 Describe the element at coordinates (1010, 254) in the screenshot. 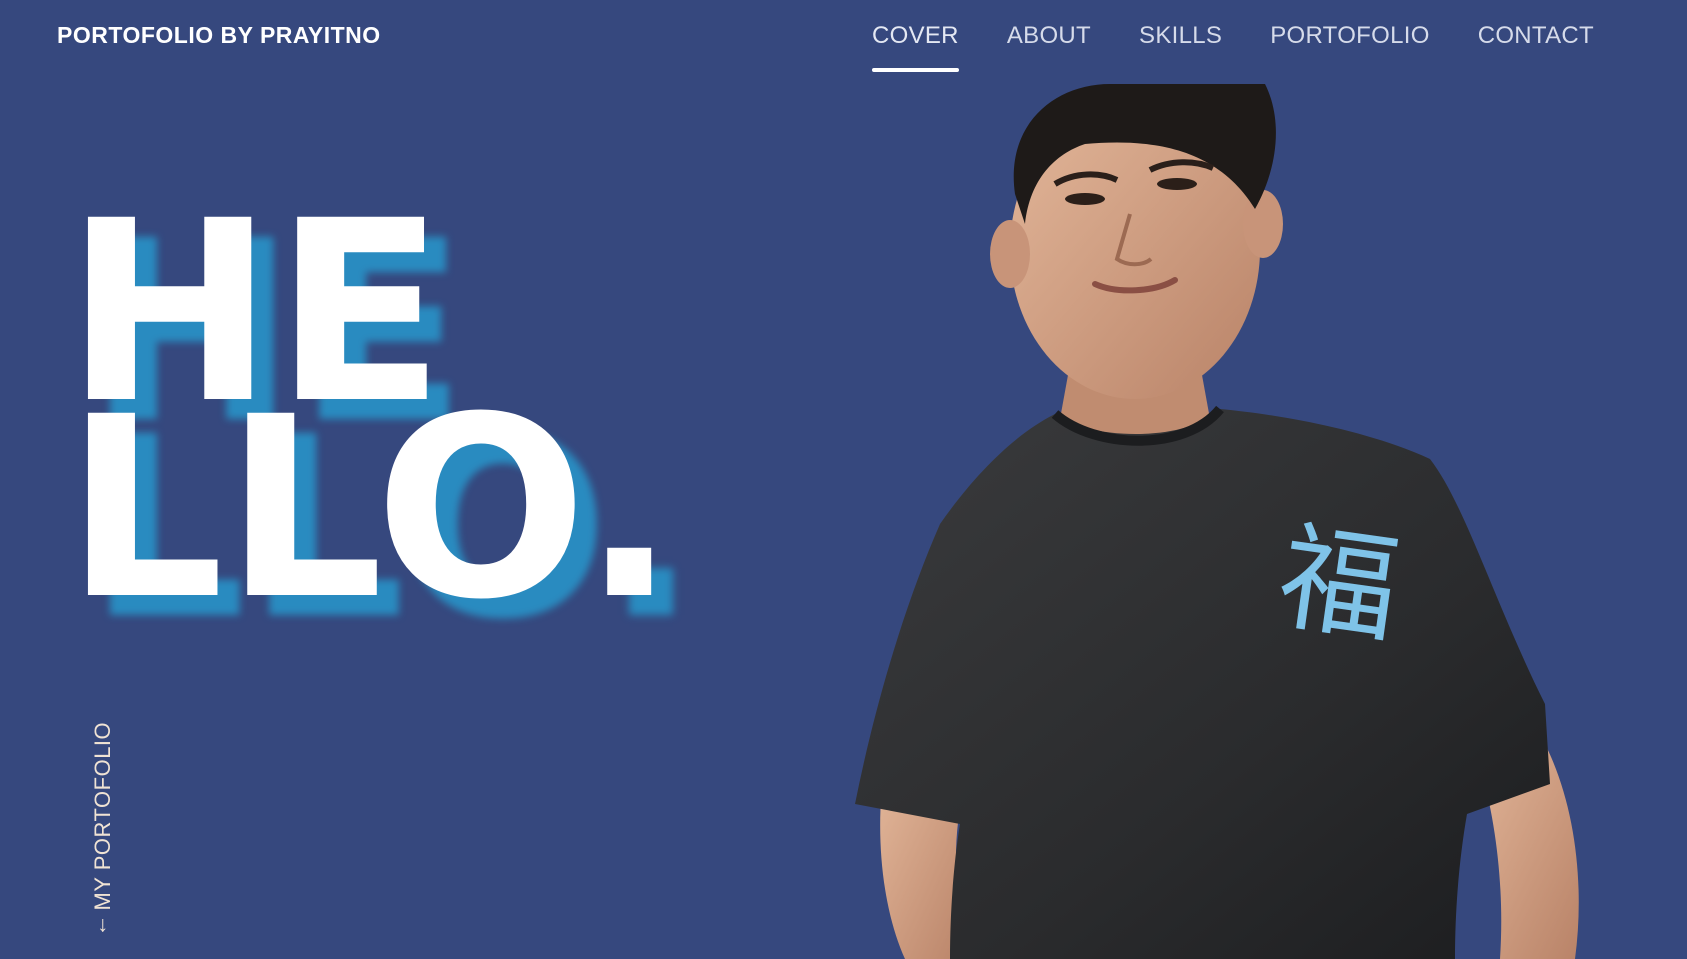

I see `left-ear` at that location.